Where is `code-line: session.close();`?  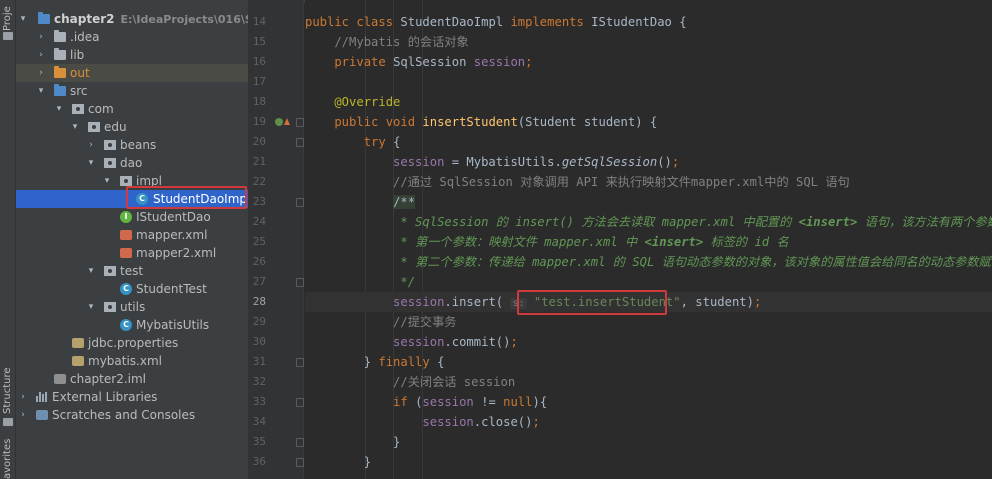
code-line: session.close(); is located at coordinates (648, 422).